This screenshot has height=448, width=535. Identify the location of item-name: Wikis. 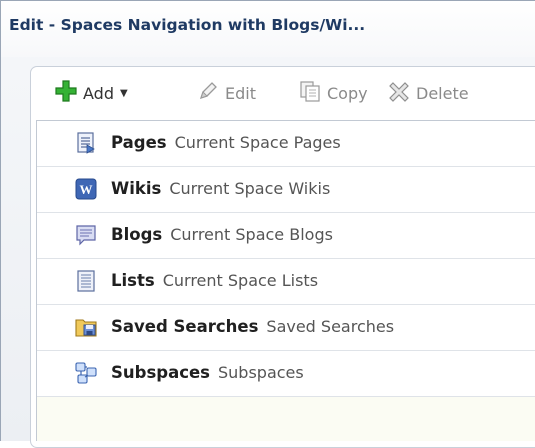
(136, 188).